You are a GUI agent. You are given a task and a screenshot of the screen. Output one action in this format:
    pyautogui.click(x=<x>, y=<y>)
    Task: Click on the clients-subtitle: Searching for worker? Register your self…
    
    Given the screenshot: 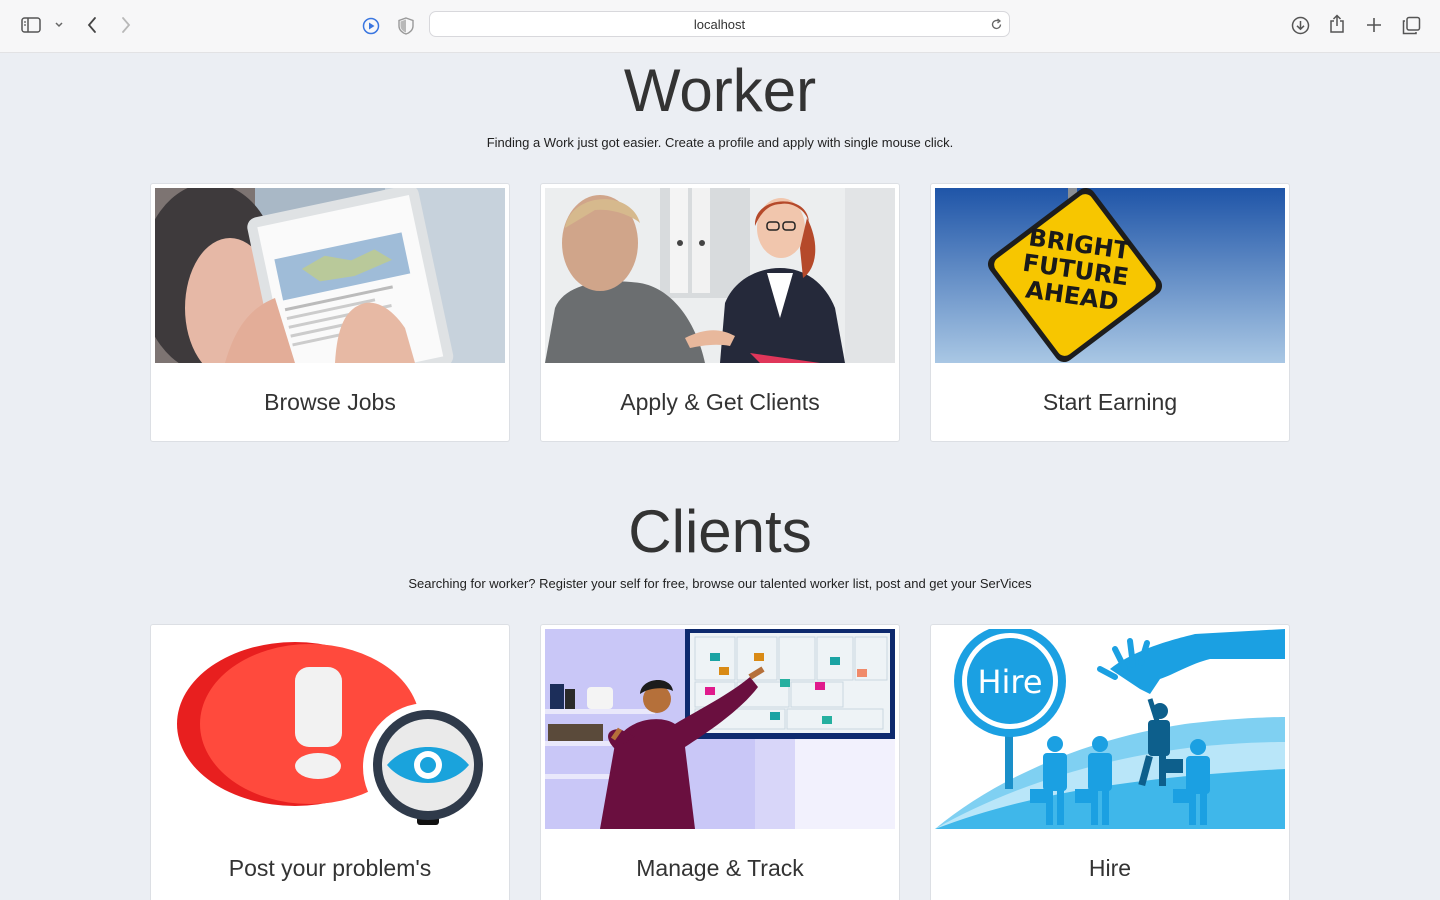 What is the action you would take?
    pyautogui.click(x=720, y=583)
    